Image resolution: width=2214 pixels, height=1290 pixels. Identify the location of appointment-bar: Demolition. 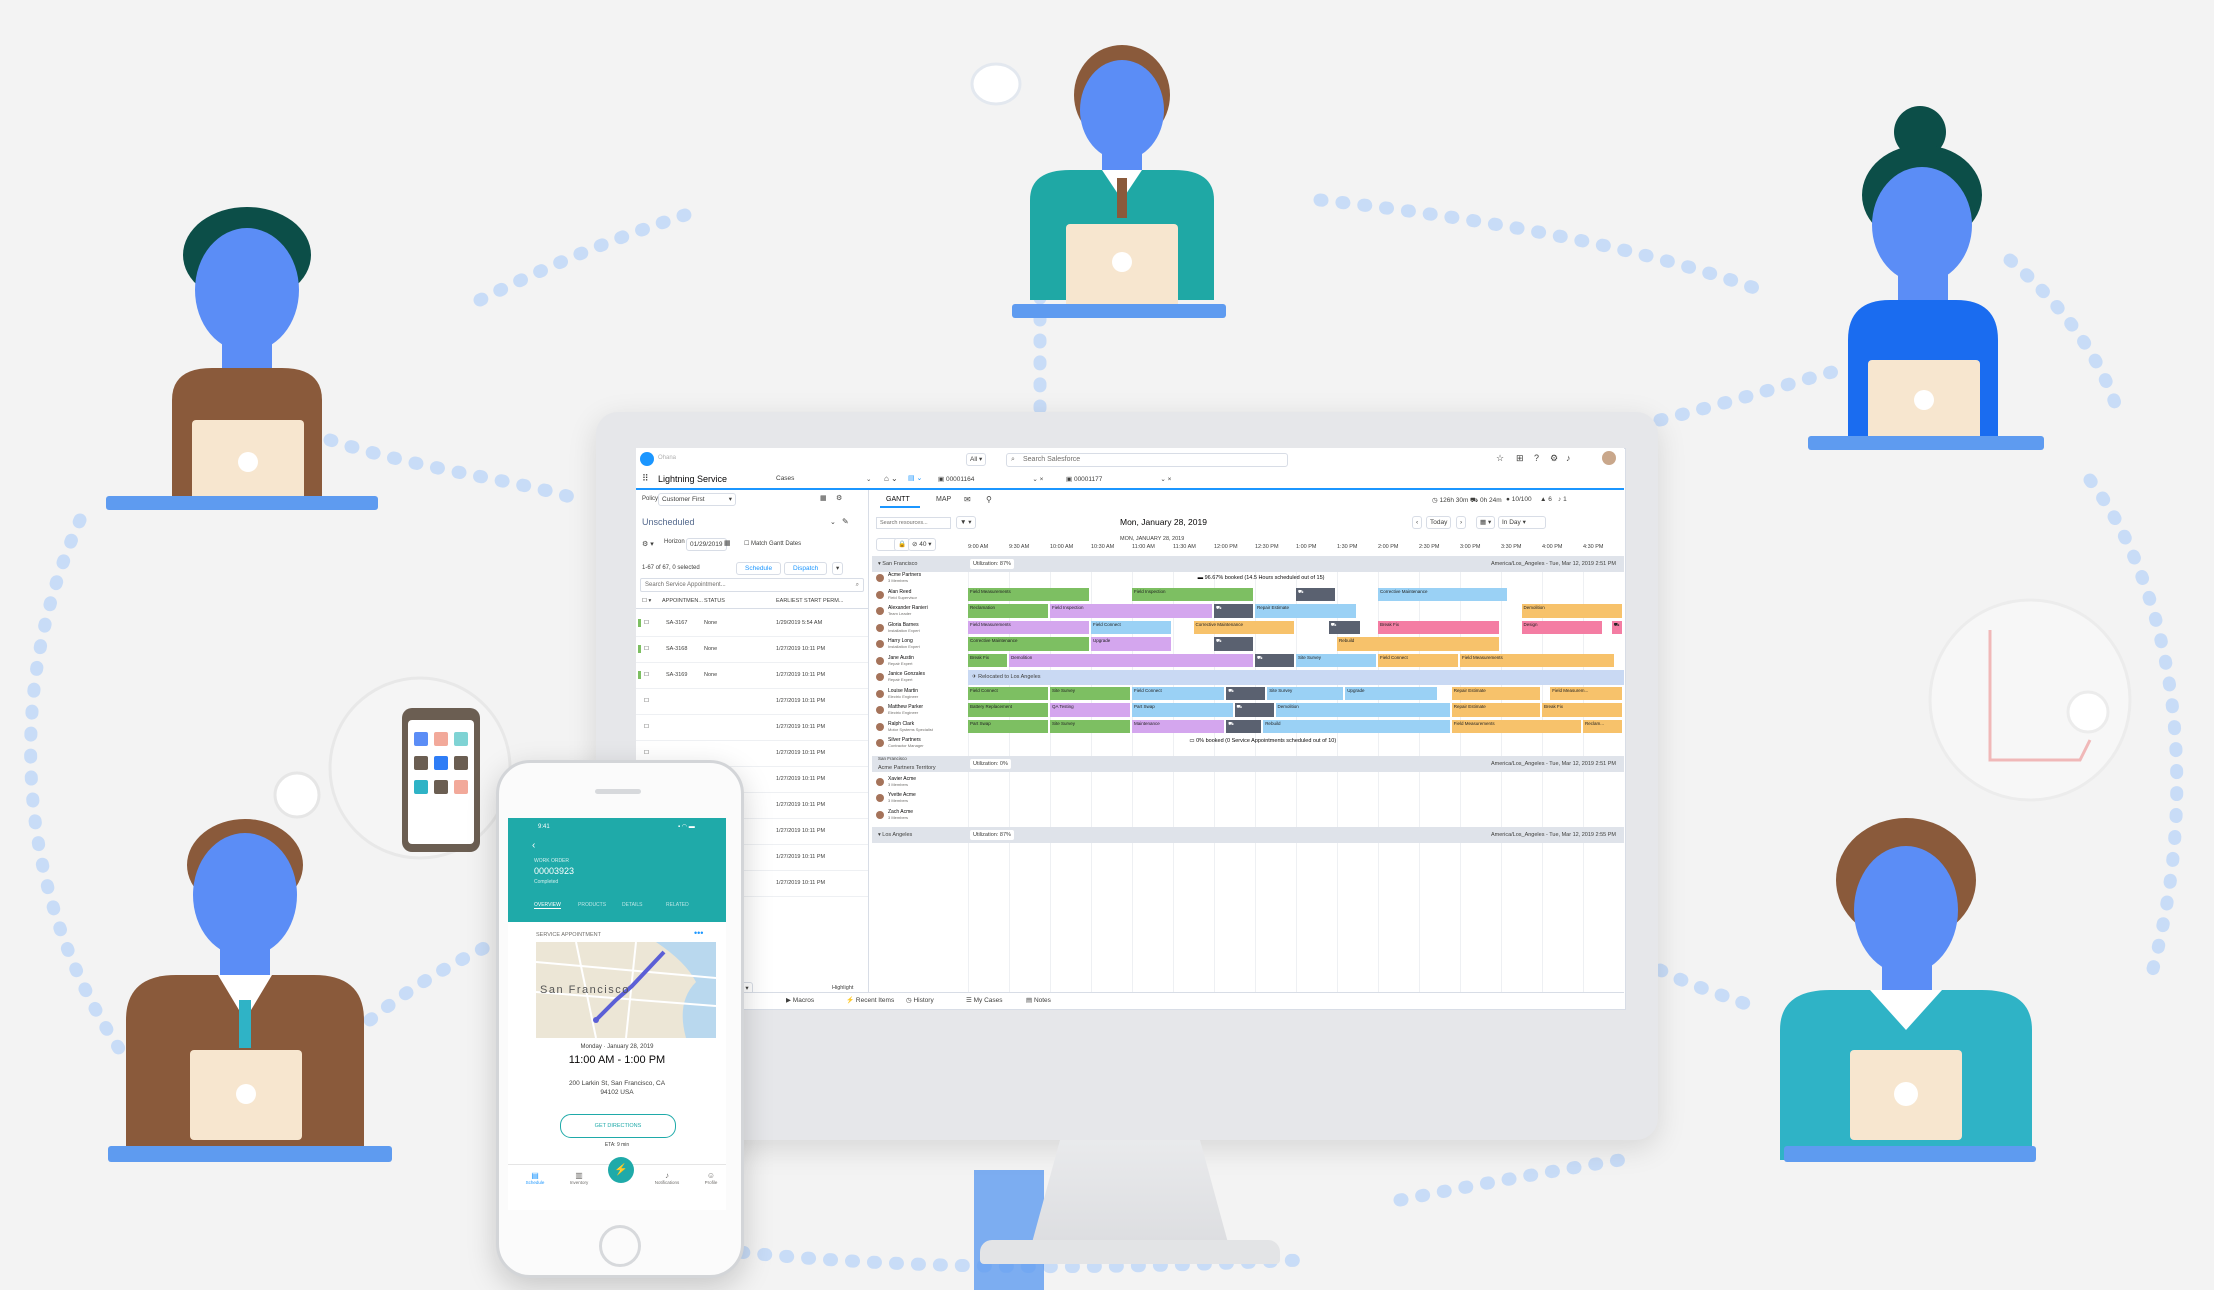
(1362, 710).